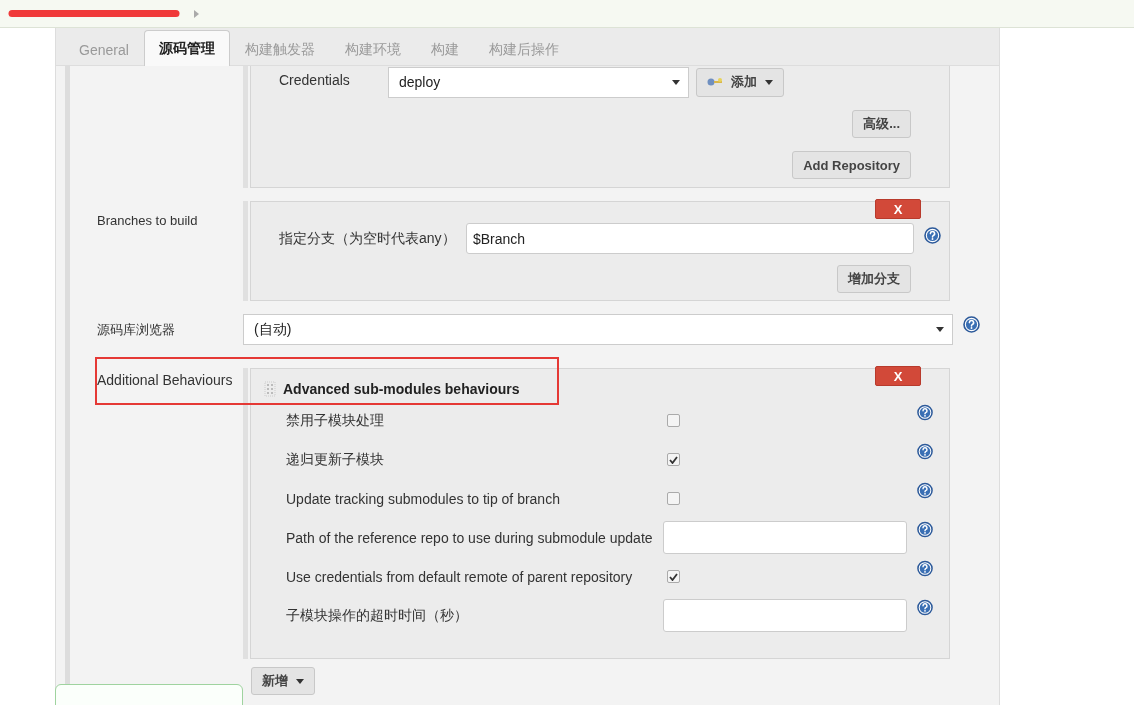  Describe the element at coordinates (196, 13) in the screenshot. I see `chevron-right-icon` at that location.